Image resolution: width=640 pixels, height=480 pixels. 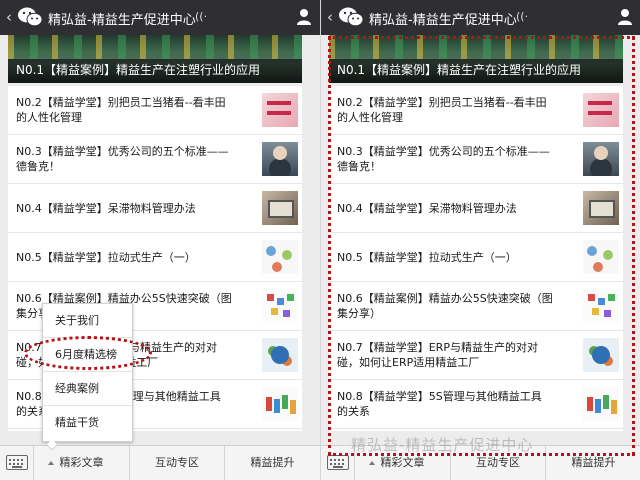 I want to click on article-title: N0.5【精益学堂】拉动式生产（一）, so click(x=106, y=257).